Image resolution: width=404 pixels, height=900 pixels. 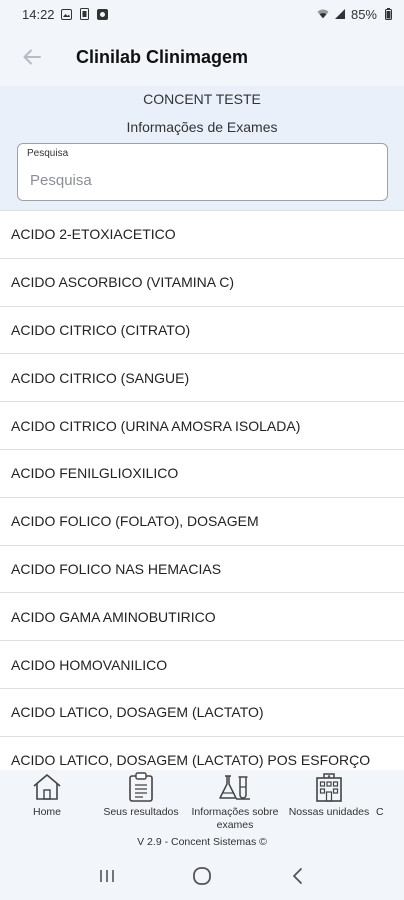 I want to click on list-item: ACIDO CITRICO (URINA AMOSRA ISOLADA), so click(x=202, y=426).